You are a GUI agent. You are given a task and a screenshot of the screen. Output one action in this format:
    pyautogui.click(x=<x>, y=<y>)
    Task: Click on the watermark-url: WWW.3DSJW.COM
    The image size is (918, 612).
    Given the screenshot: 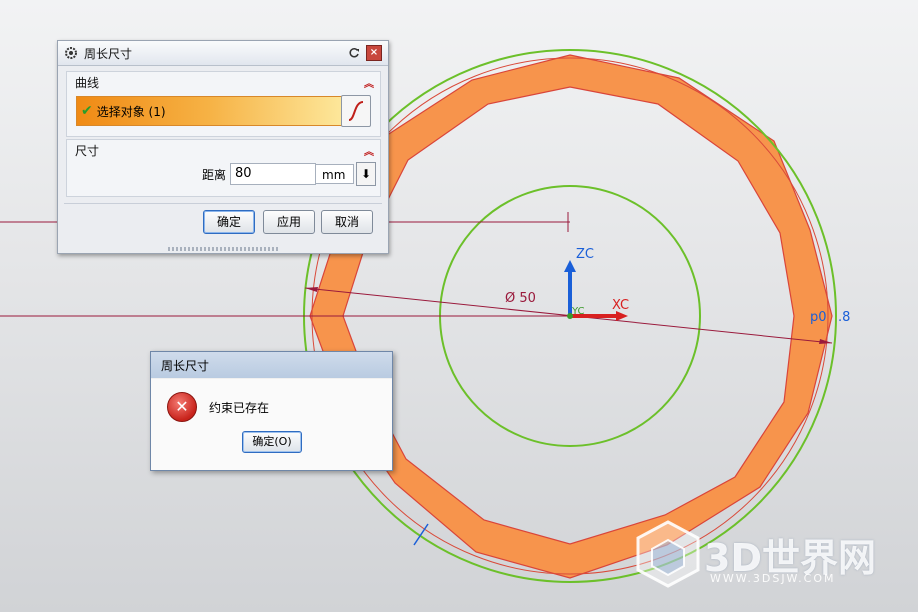 What is the action you would take?
    pyautogui.click(x=773, y=578)
    